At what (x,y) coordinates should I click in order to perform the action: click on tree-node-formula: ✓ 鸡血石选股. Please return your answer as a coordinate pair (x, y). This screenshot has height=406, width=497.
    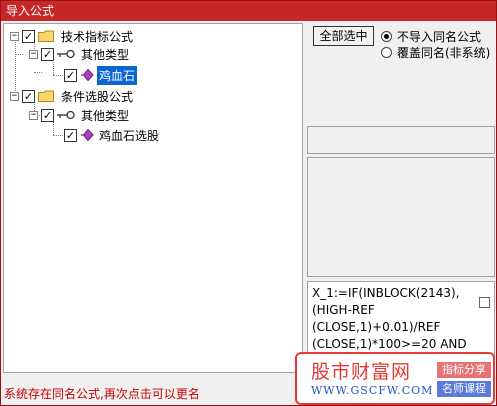
    Looking at the image, I should click on (112, 135).